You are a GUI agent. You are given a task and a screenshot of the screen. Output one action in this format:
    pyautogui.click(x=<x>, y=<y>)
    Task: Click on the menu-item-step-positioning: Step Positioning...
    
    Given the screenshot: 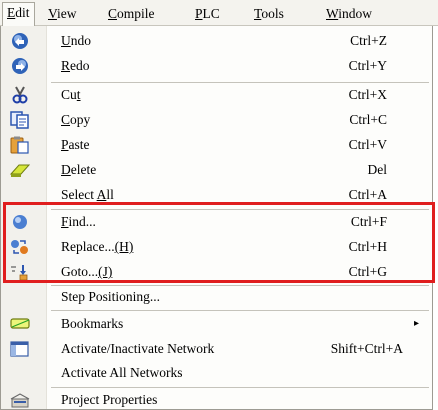 What is the action you would take?
    pyautogui.click(x=217, y=297)
    